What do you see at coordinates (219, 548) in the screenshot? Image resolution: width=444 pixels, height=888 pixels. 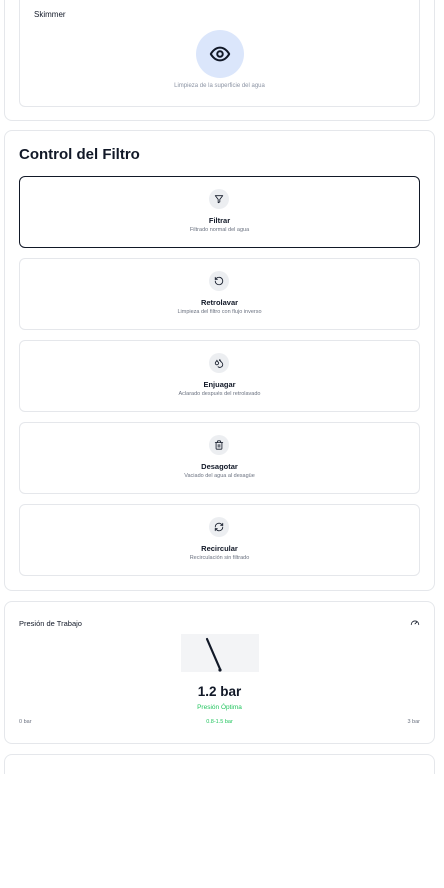 I see `option-label: Recircular` at bounding box center [219, 548].